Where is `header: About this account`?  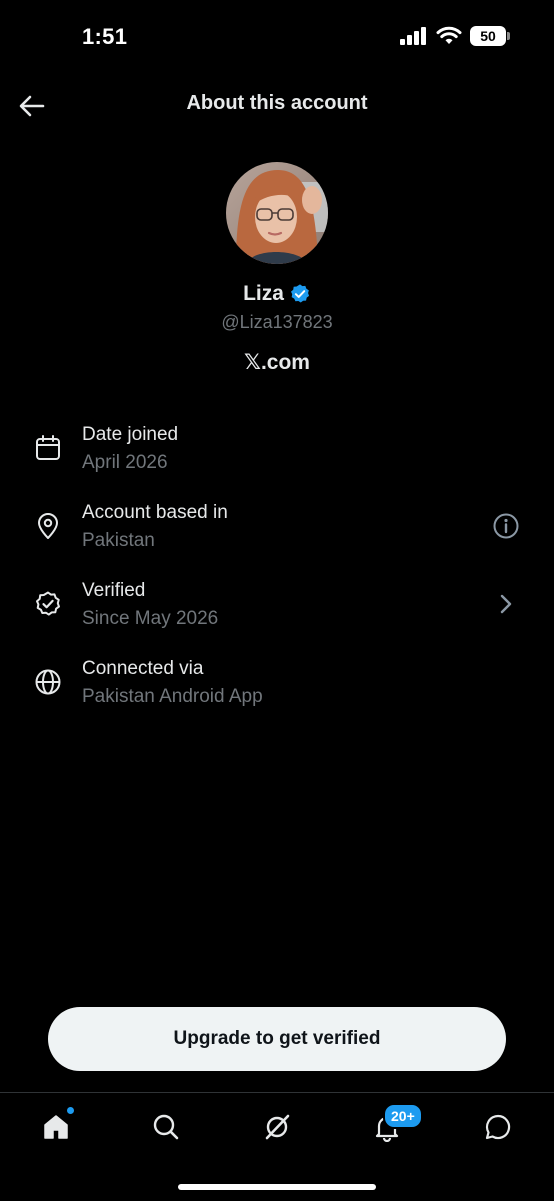 header: About this account is located at coordinates (277, 105).